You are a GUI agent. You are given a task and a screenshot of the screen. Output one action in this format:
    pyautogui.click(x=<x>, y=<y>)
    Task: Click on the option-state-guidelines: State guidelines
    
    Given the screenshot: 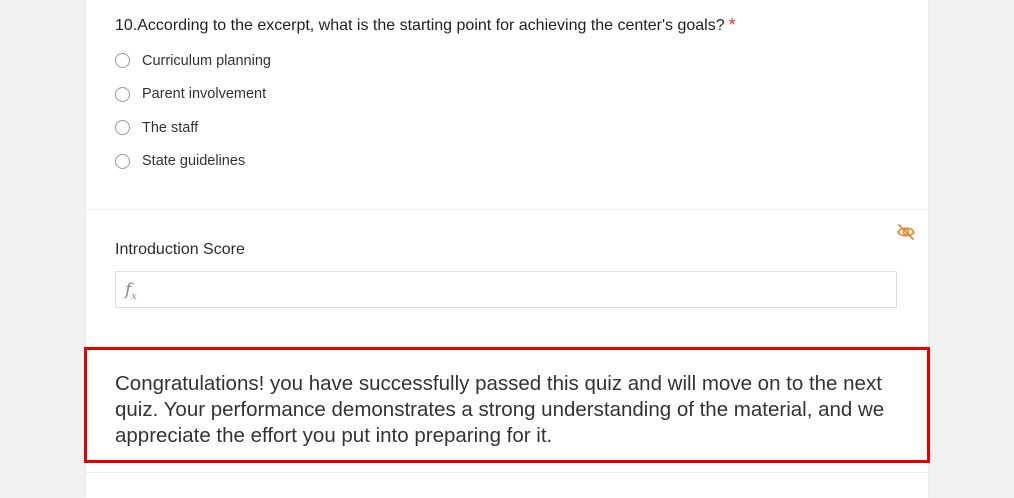 What is the action you would take?
    pyautogui.click(x=193, y=162)
    